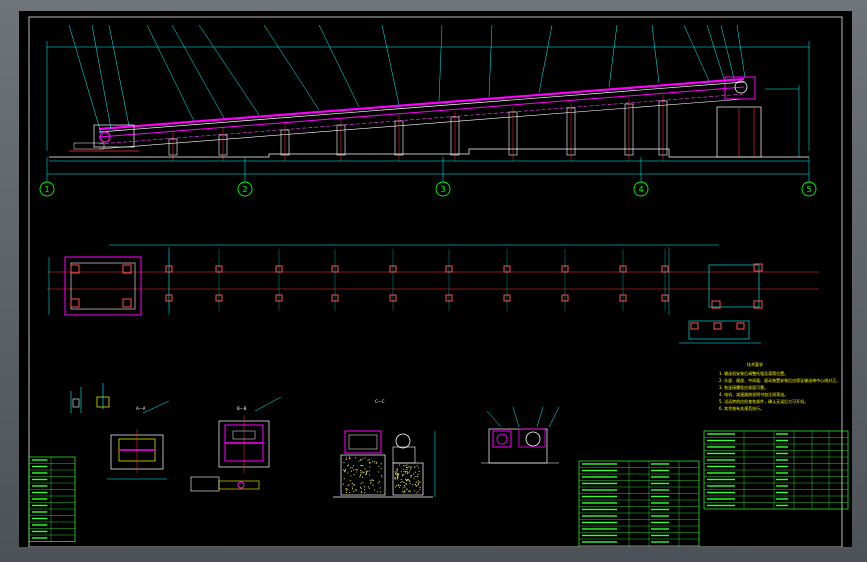 This screenshot has height=562, width=867. What do you see at coordinates (808, 189) in the screenshot?
I see `axis-label: 5` at bounding box center [808, 189].